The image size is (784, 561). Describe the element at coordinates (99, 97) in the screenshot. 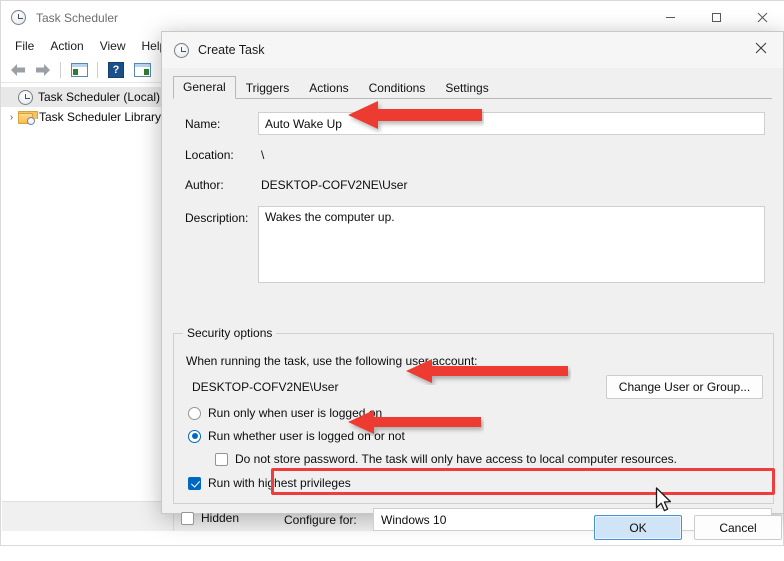

I see `tree-item-label: Task Scheduler (Local)` at that location.